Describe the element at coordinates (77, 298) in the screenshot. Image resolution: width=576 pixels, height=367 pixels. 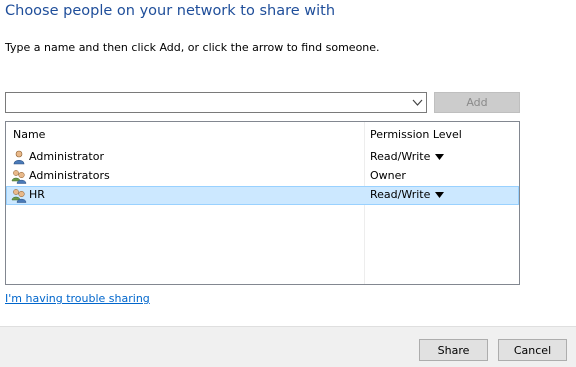
I see `trouble-sharing-link: I'm having trouble sharing` at that location.